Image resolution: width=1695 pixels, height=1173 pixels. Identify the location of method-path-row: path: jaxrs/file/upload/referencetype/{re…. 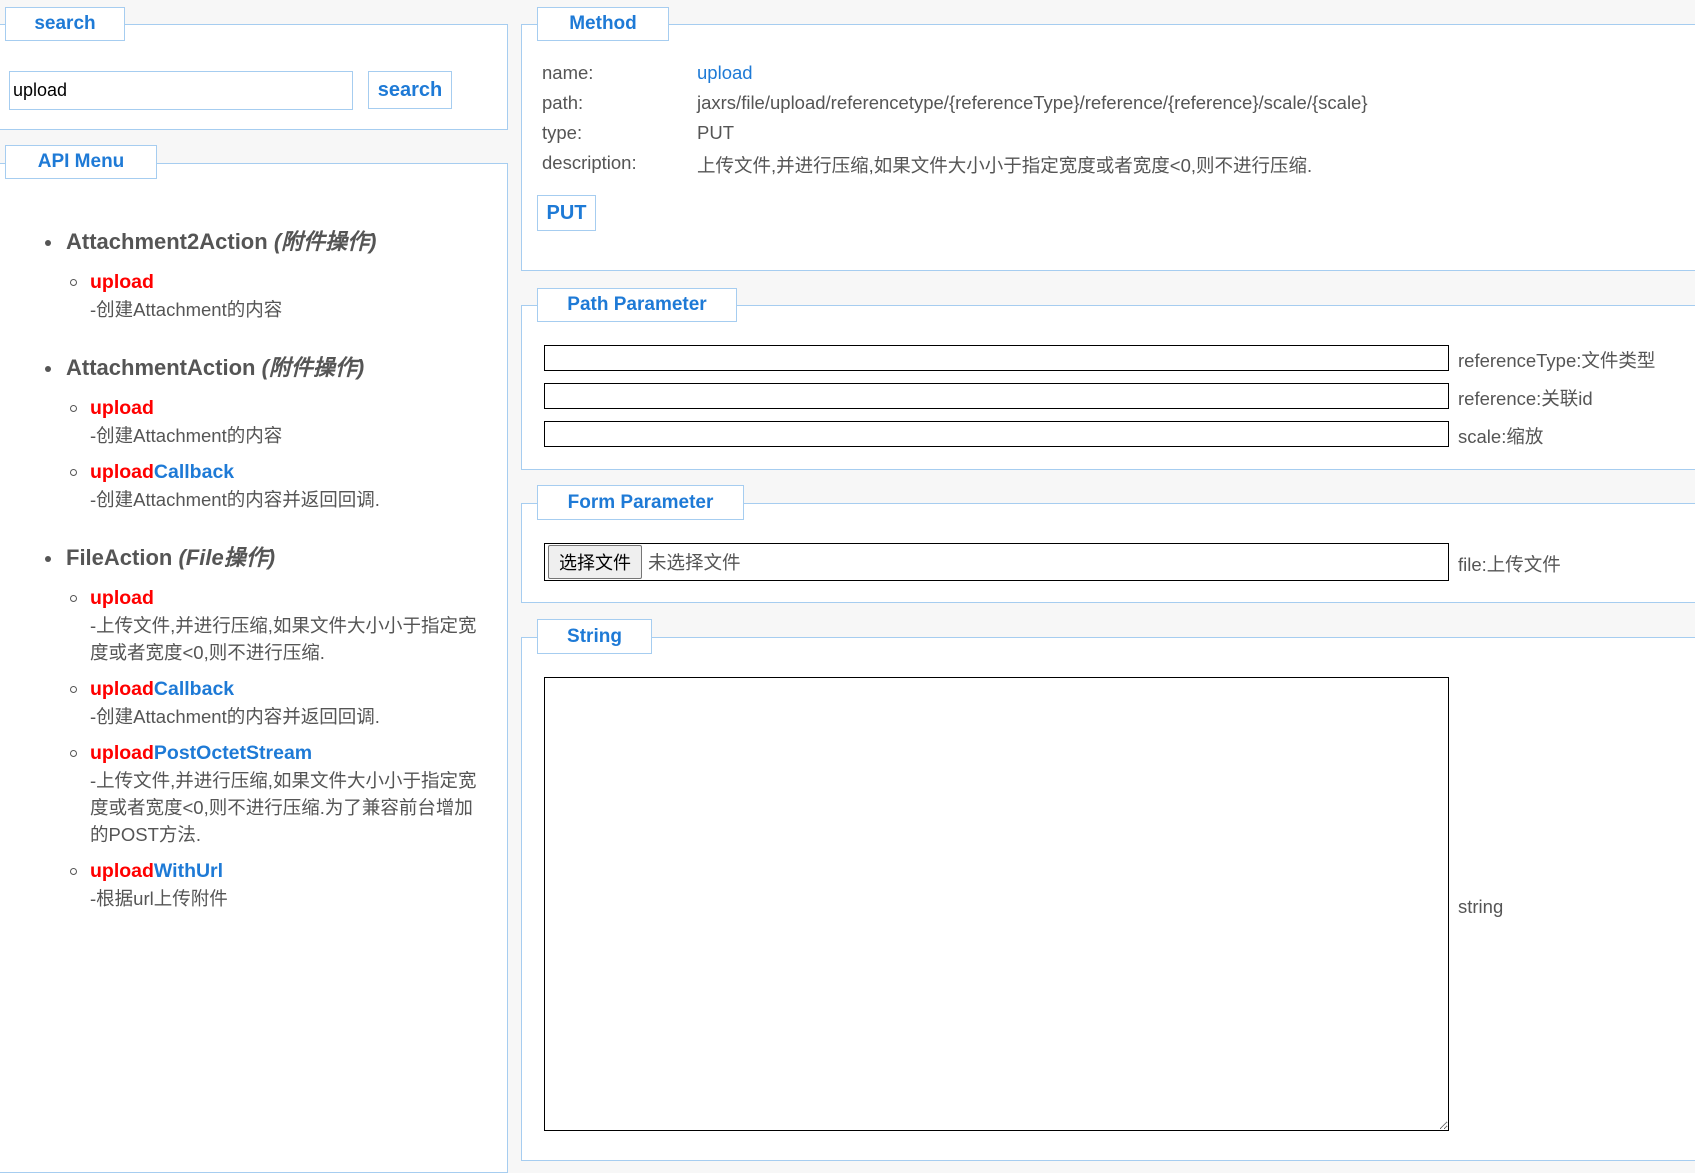
(955, 103).